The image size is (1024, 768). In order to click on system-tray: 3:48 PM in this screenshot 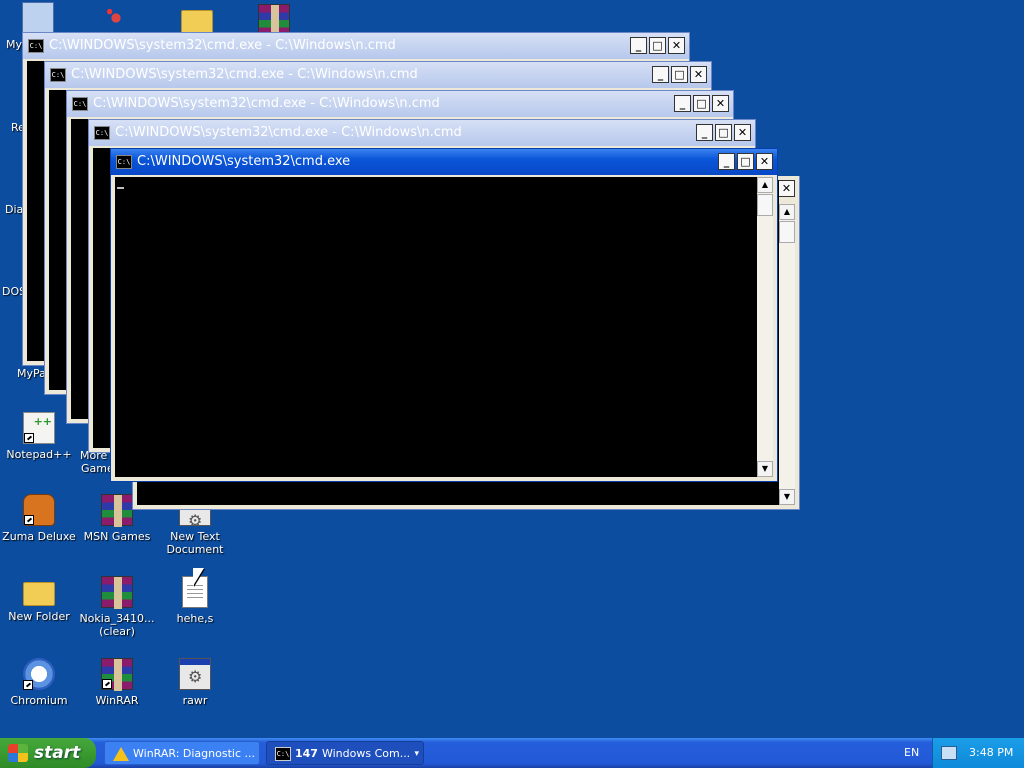, I will do `click(978, 753)`.